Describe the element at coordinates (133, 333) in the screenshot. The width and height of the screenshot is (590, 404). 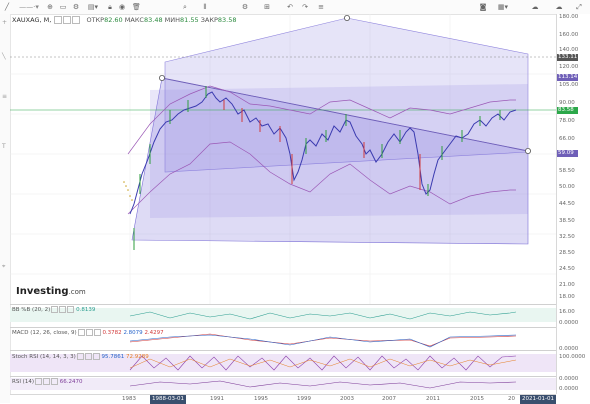
I see `macd-value-2: 2.8079` at that location.